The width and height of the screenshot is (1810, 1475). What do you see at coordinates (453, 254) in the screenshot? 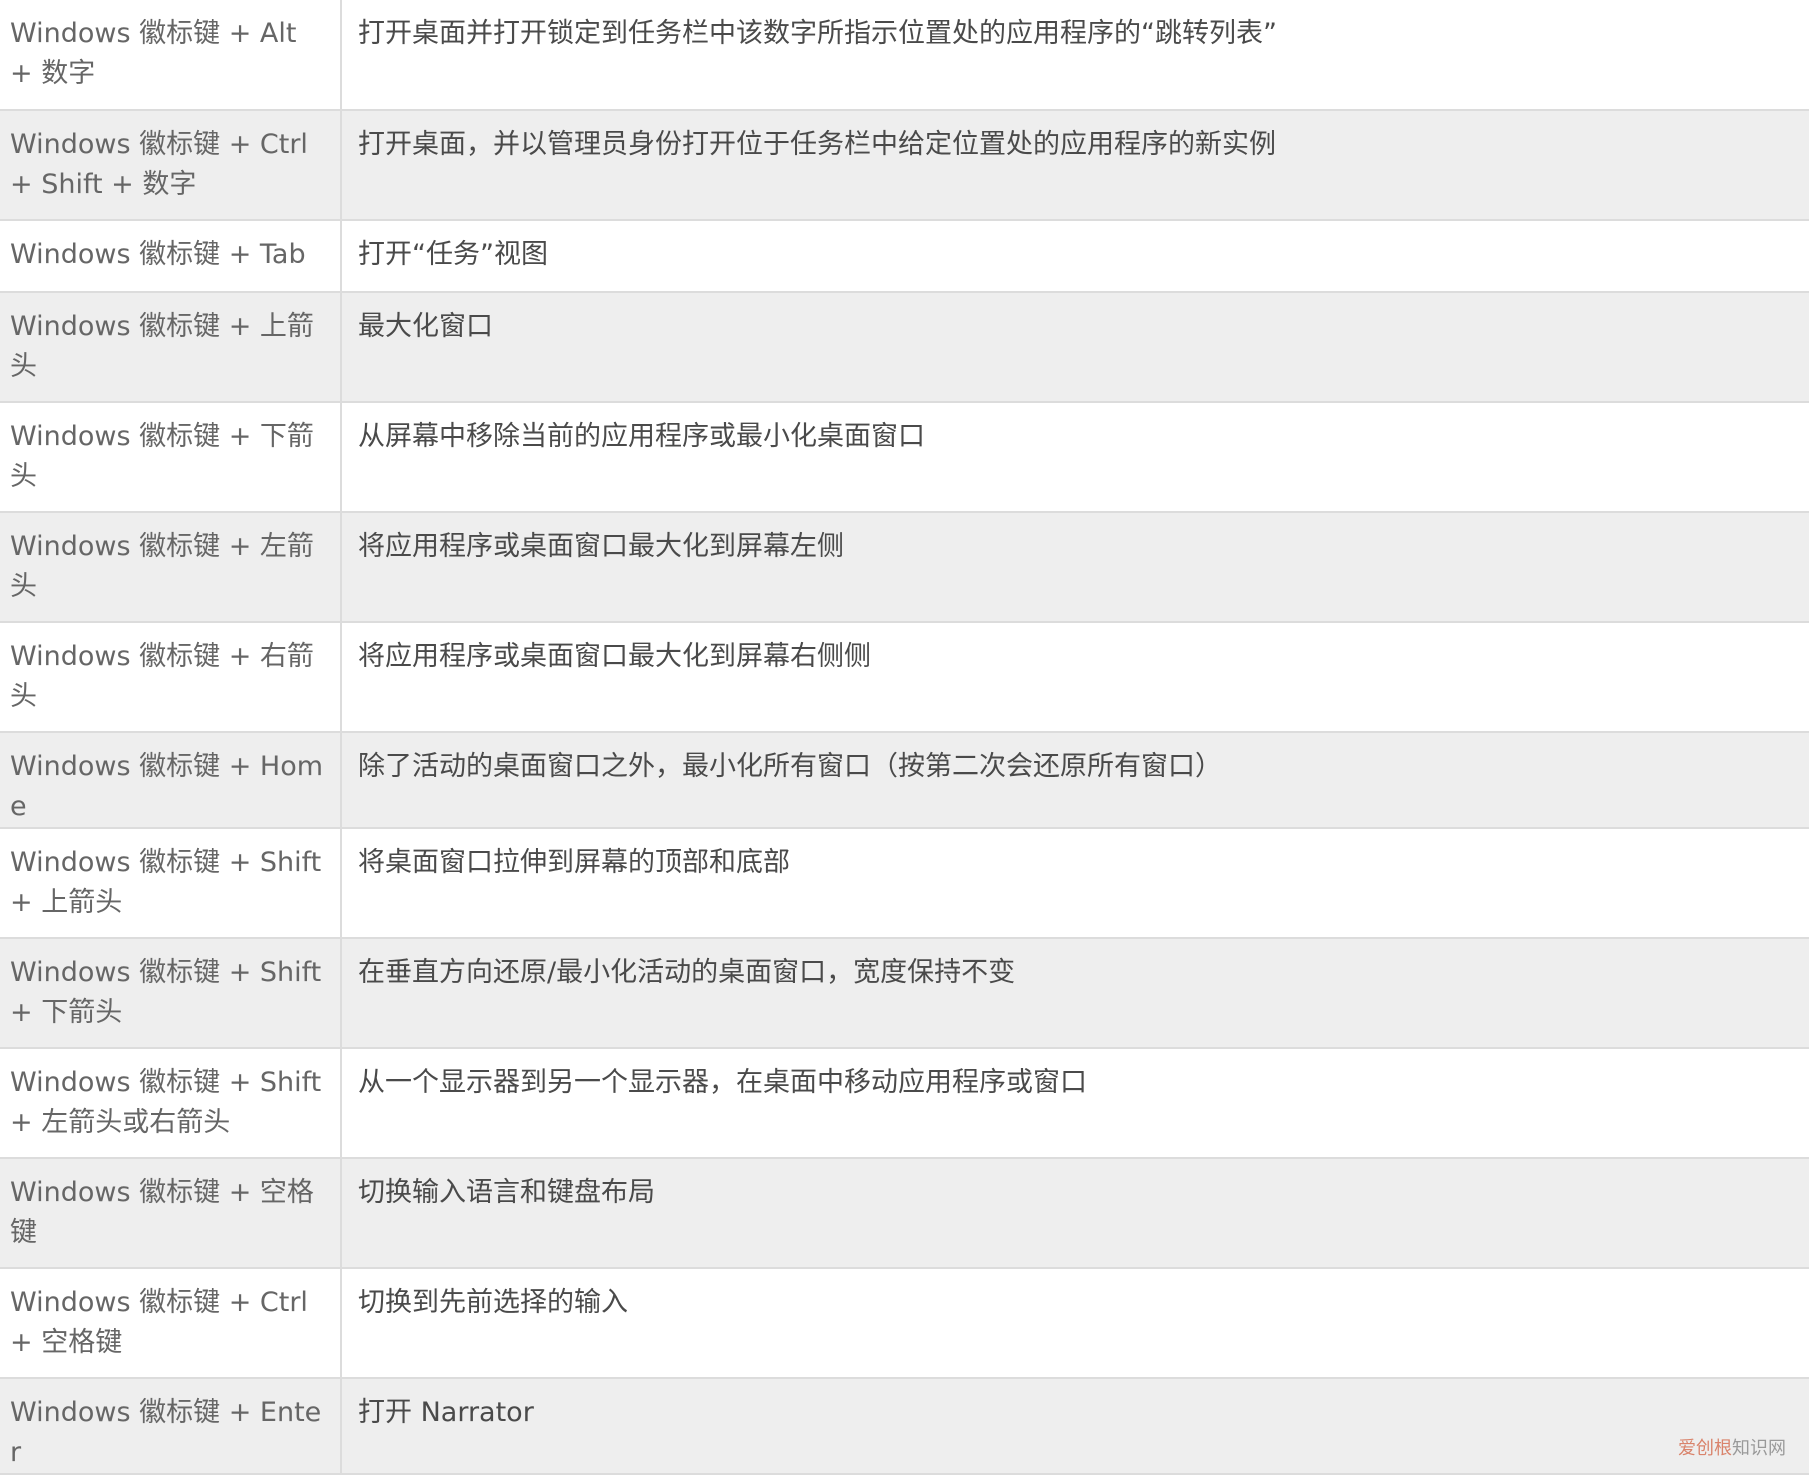
I see `shortcut-description-cell: 打开“任务”视图` at bounding box center [453, 254].